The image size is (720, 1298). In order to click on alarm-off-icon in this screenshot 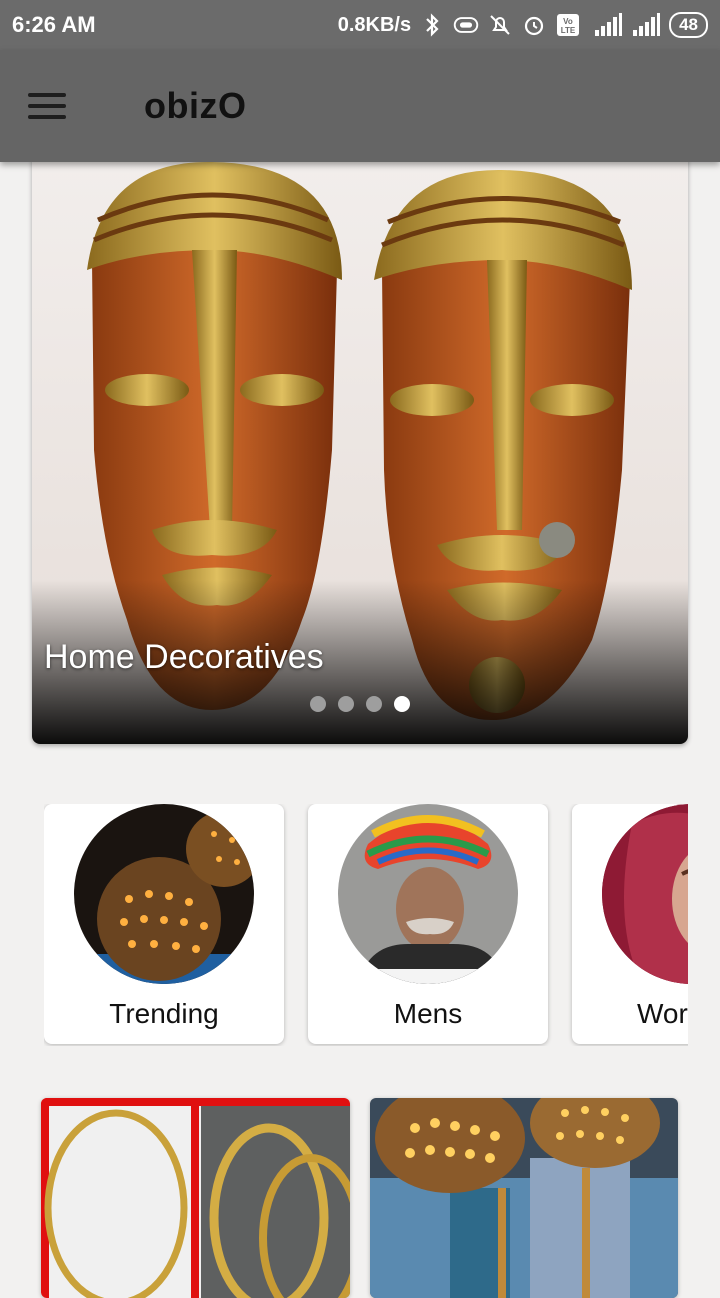, I will do `click(500, 25)`.